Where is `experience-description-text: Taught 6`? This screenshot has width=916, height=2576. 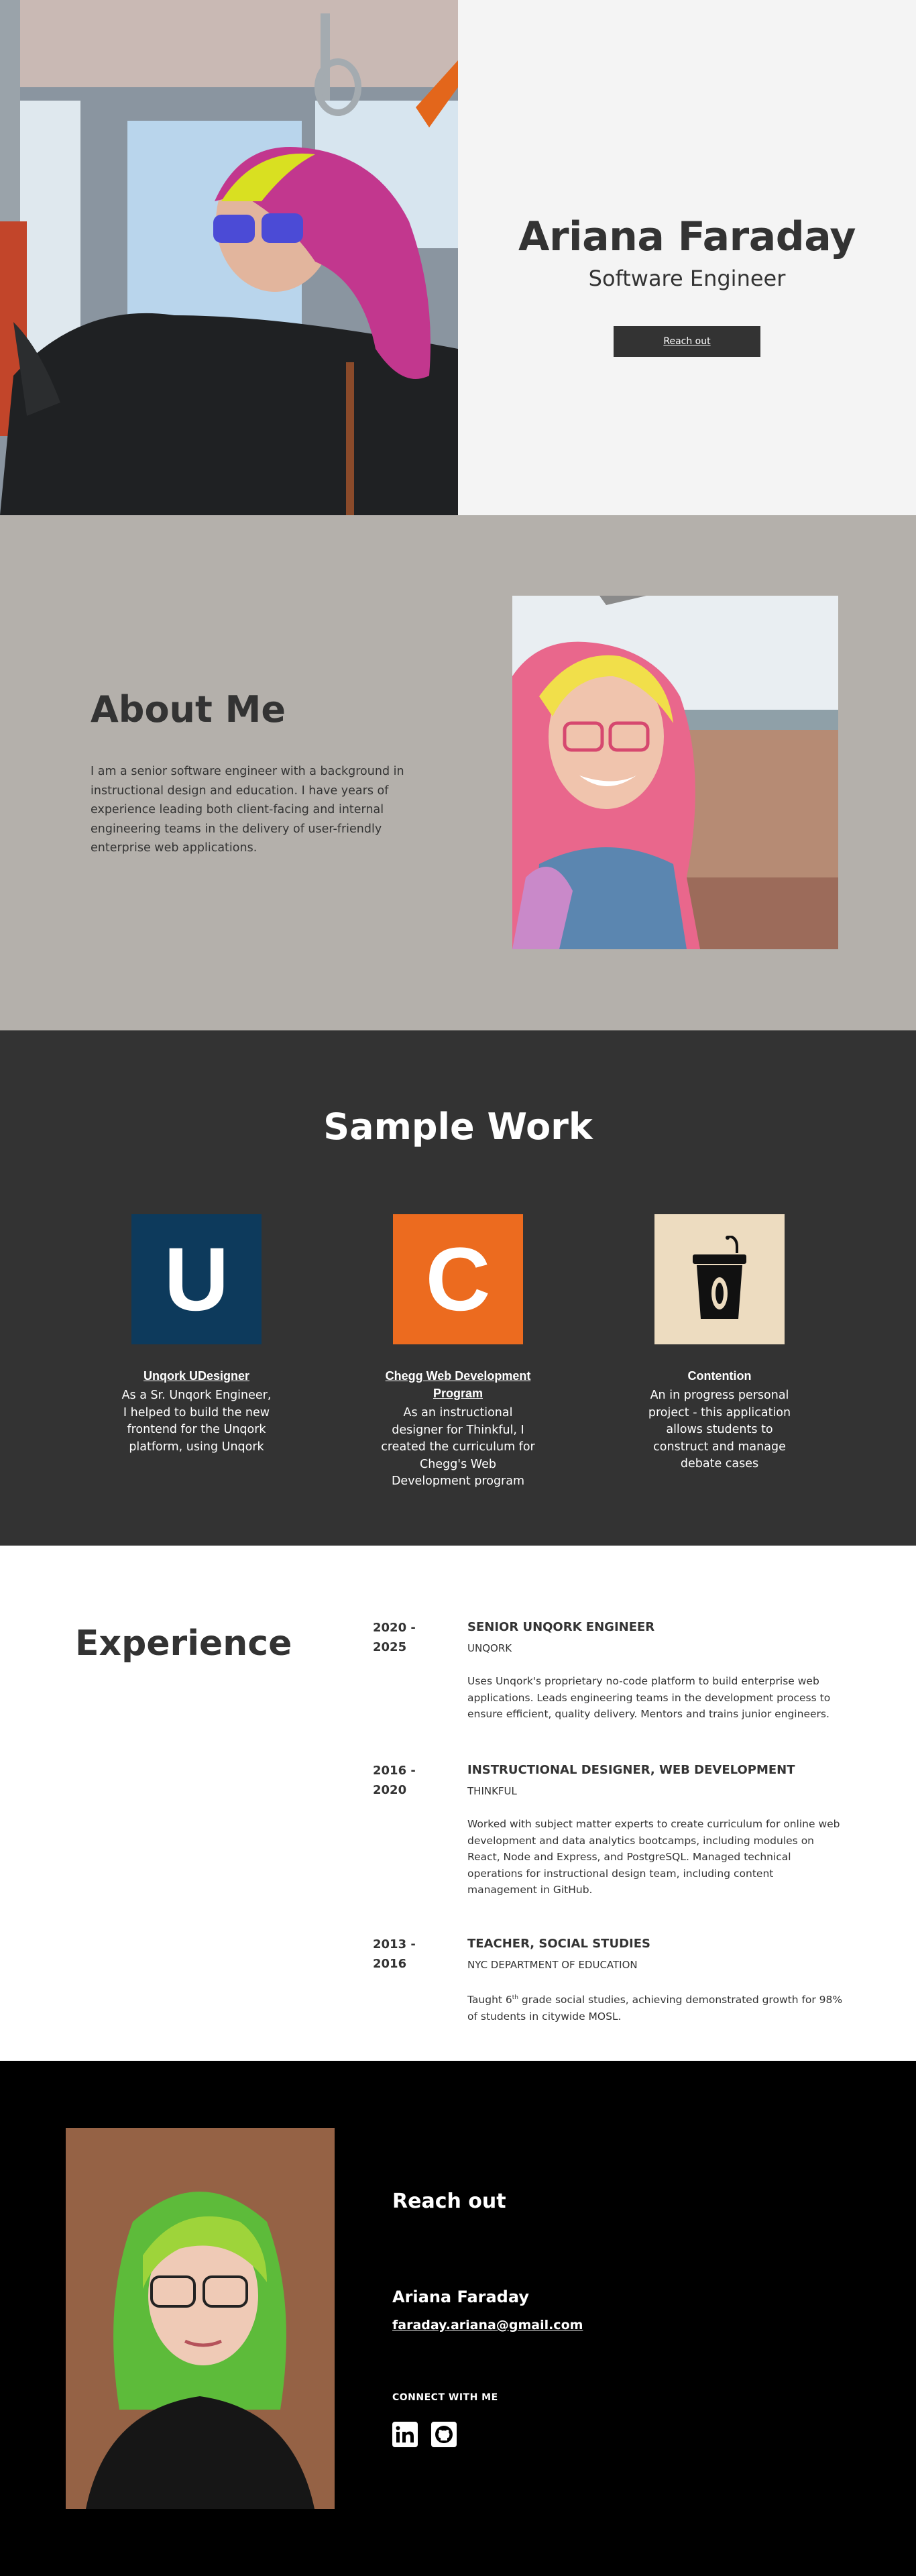
experience-description-text: Taught 6 is located at coordinates (489, 2000).